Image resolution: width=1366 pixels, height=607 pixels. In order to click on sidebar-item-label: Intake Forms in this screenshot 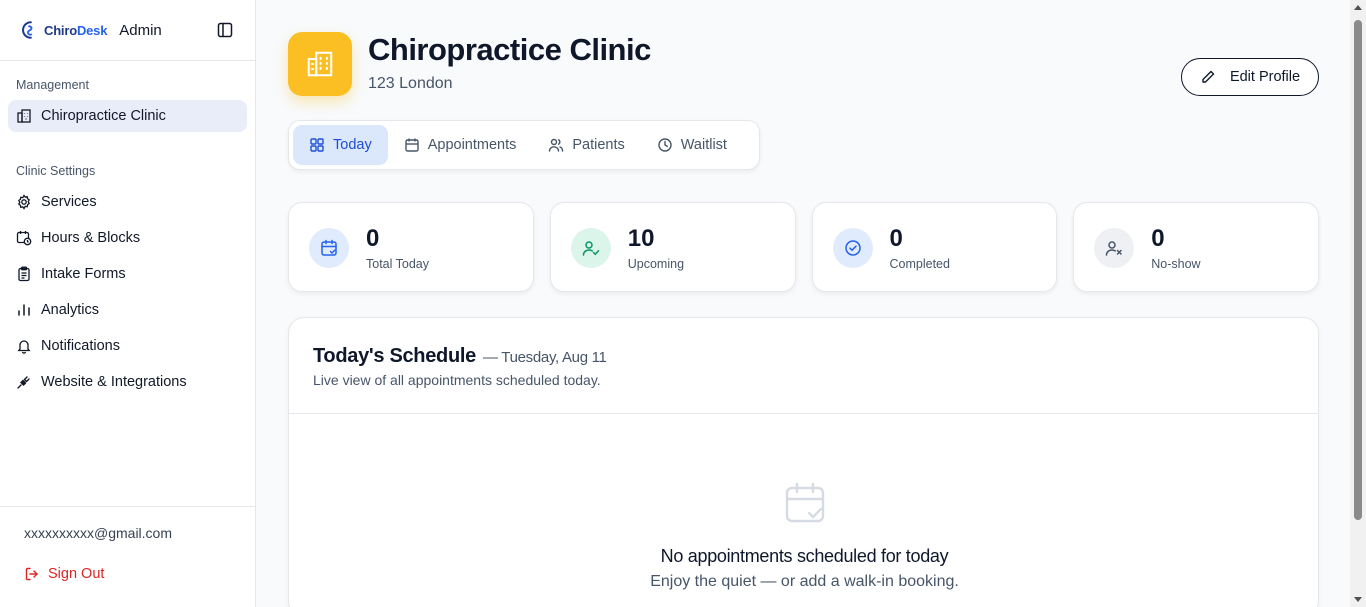, I will do `click(83, 274)`.